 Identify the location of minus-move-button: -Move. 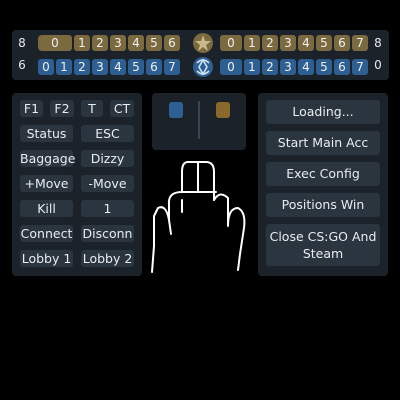
(107, 183).